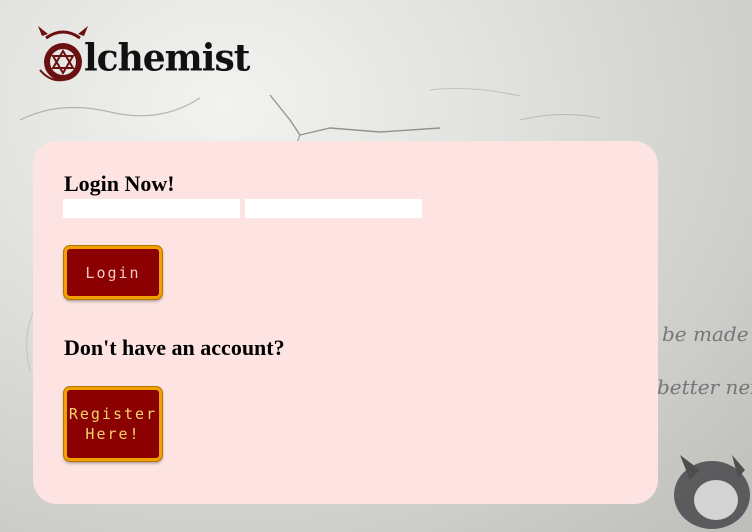 The width and height of the screenshot is (752, 532). Describe the element at coordinates (174, 347) in the screenshot. I see `register-heading: Don't have an account?` at that location.